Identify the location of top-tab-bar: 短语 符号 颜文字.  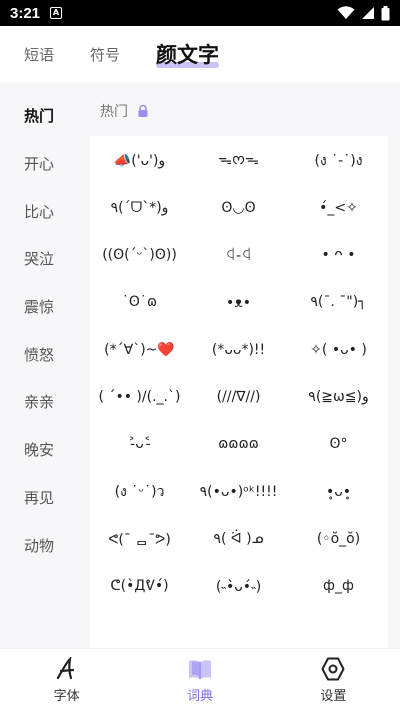
(200, 54).